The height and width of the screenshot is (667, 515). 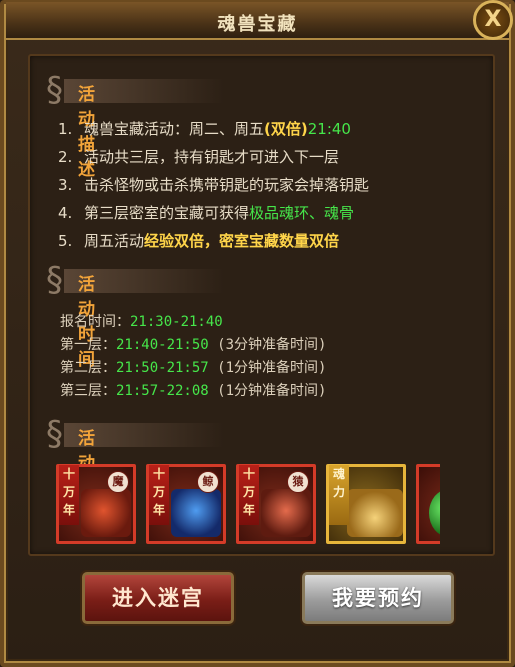 I want to click on double-tag: (双倍), so click(x=286, y=129).